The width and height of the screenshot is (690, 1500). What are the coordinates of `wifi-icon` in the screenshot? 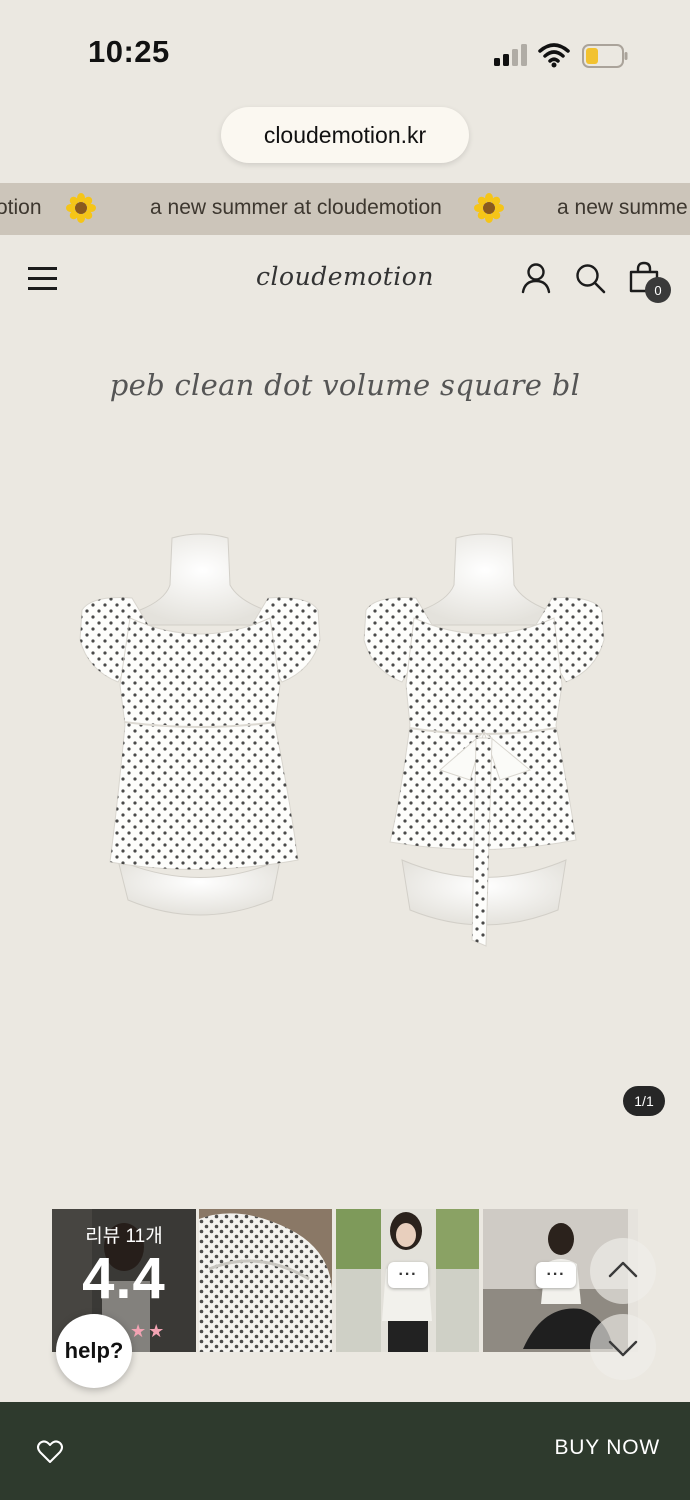 It's located at (554, 55).